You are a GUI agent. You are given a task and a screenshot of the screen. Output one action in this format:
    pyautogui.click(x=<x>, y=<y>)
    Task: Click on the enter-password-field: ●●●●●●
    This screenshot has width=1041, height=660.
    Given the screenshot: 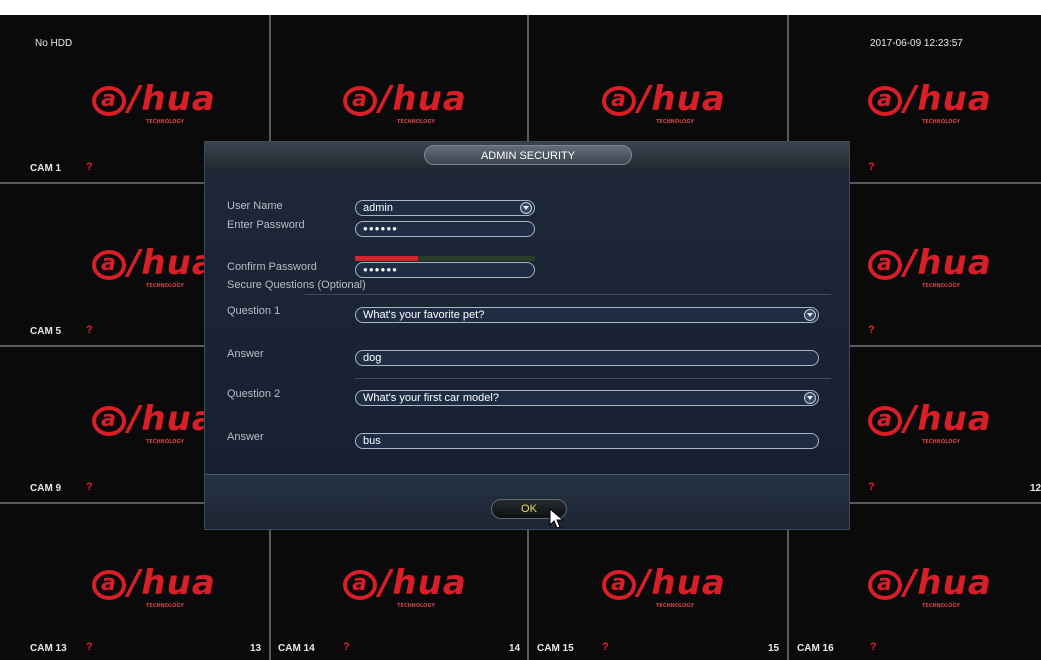 What is the action you would take?
    pyautogui.click(x=445, y=229)
    